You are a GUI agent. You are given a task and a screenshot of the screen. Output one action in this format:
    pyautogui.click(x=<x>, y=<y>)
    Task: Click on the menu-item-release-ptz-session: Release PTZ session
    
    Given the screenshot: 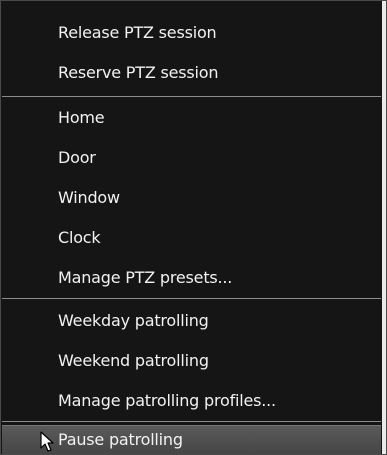 What is the action you would take?
    pyautogui.click(x=191, y=33)
    